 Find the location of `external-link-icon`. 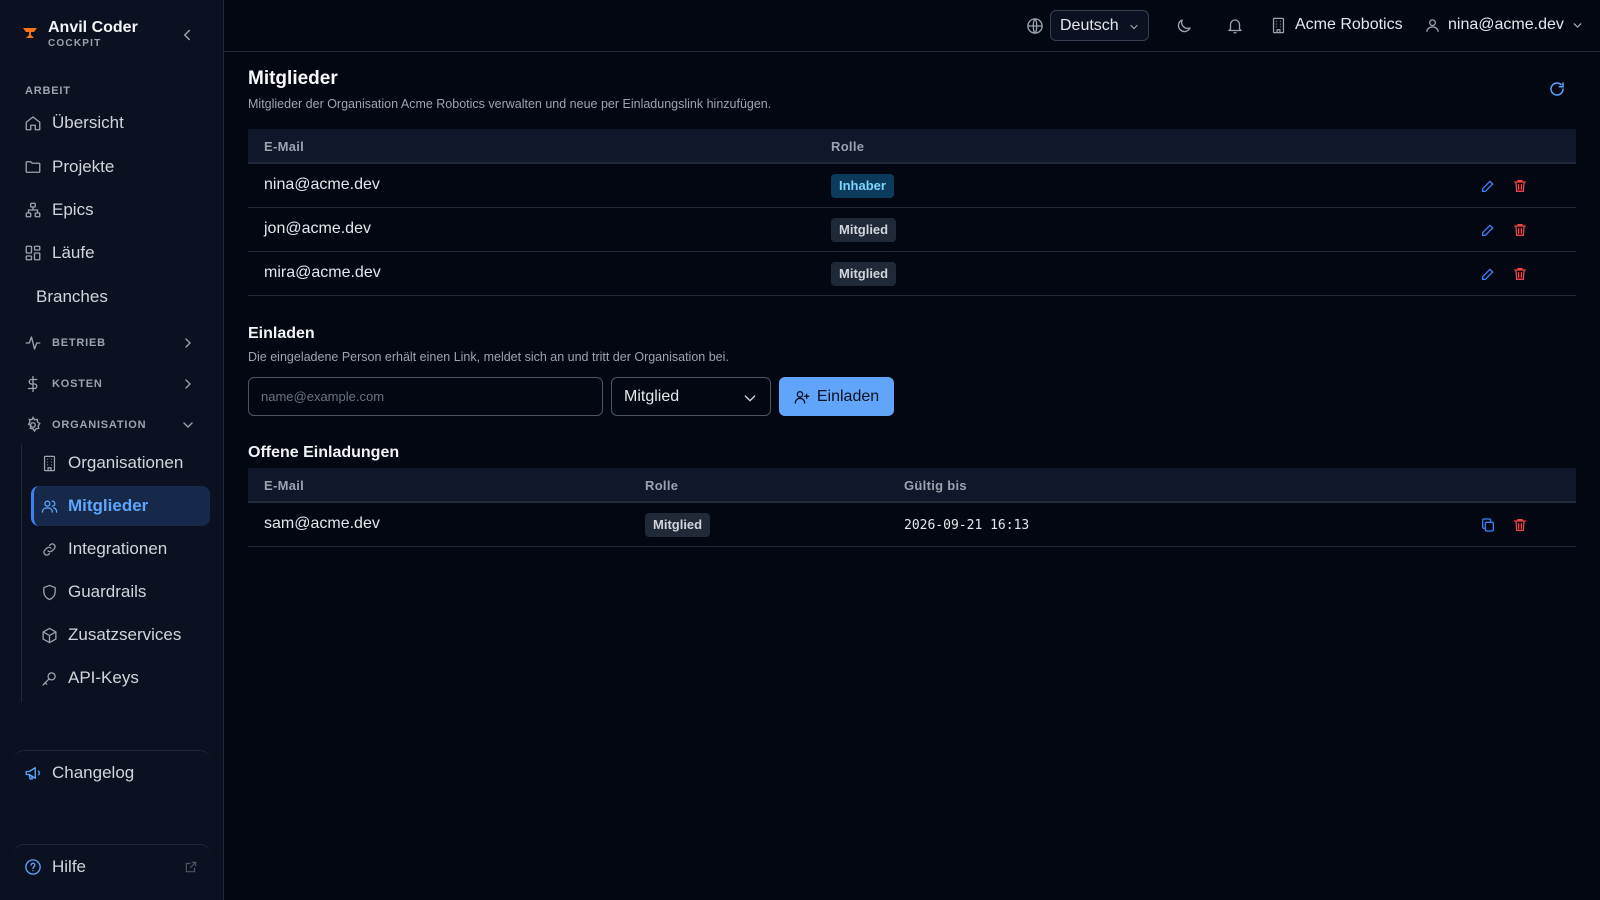

external-link-icon is located at coordinates (191, 867).